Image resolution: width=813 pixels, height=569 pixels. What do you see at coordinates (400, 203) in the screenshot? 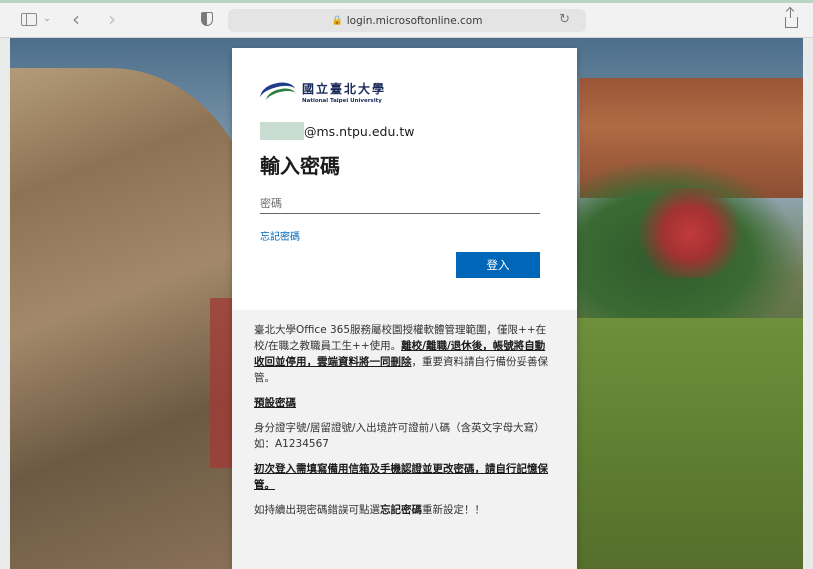
I see `password-input` at bounding box center [400, 203].